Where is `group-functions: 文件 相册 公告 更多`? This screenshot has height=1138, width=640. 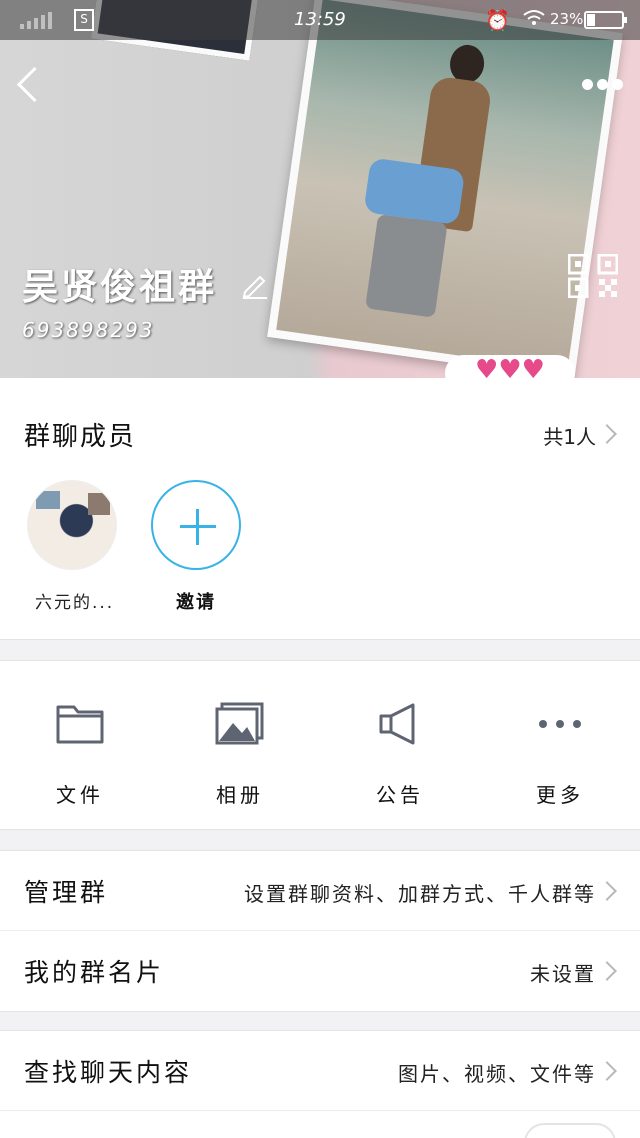
group-functions: 文件 相册 公告 更多 is located at coordinates (320, 745).